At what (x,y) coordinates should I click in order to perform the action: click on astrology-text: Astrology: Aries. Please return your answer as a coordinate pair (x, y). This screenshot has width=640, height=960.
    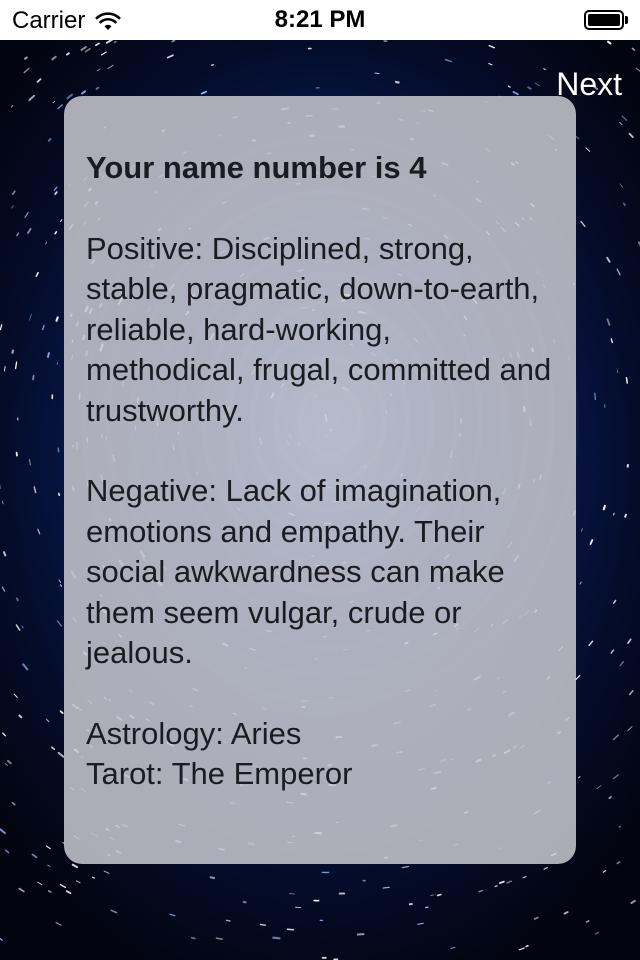
    Looking at the image, I should click on (194, 733).